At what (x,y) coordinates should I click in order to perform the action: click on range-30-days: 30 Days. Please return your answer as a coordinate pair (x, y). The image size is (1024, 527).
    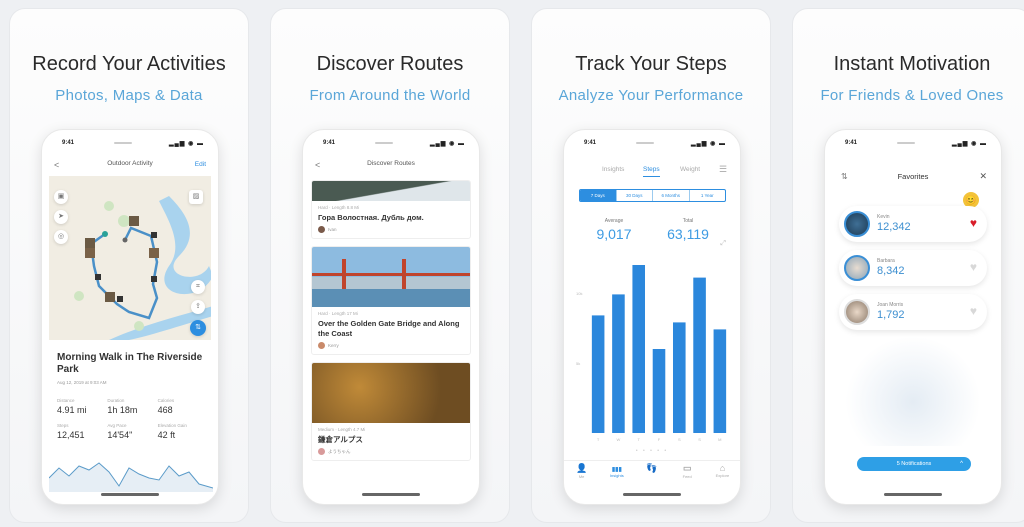
    Looking at the image, I should click on (634, 195).